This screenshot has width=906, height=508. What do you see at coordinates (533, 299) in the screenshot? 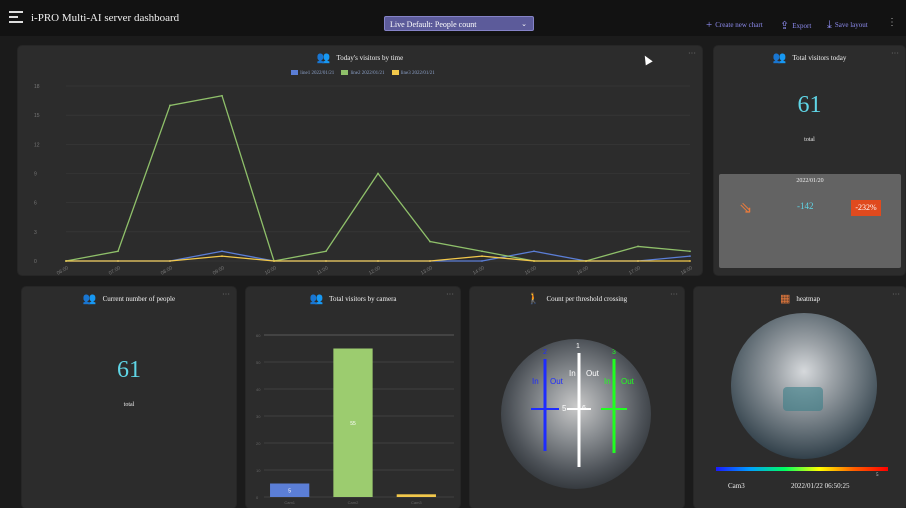
I see `walking-person-icon: 🚶` at bounding box center [533, 299].